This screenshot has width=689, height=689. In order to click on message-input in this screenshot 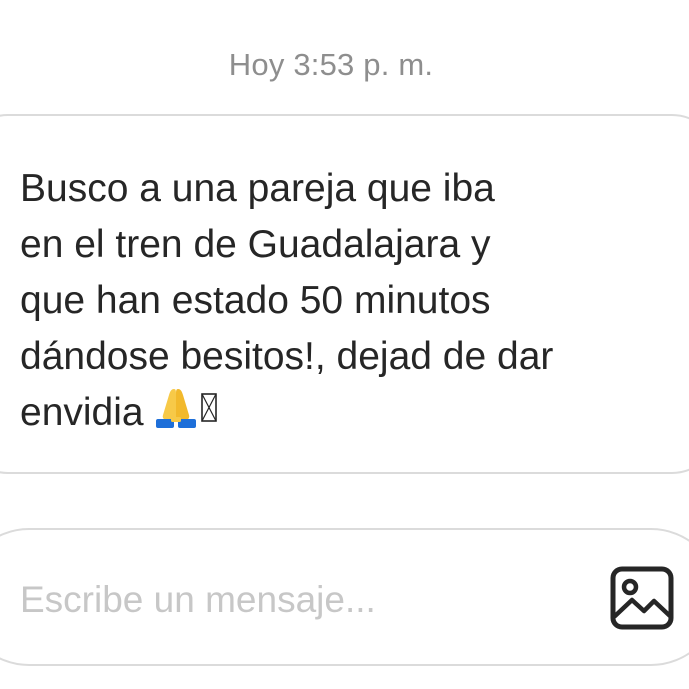, I will do `click(300, 600)`.